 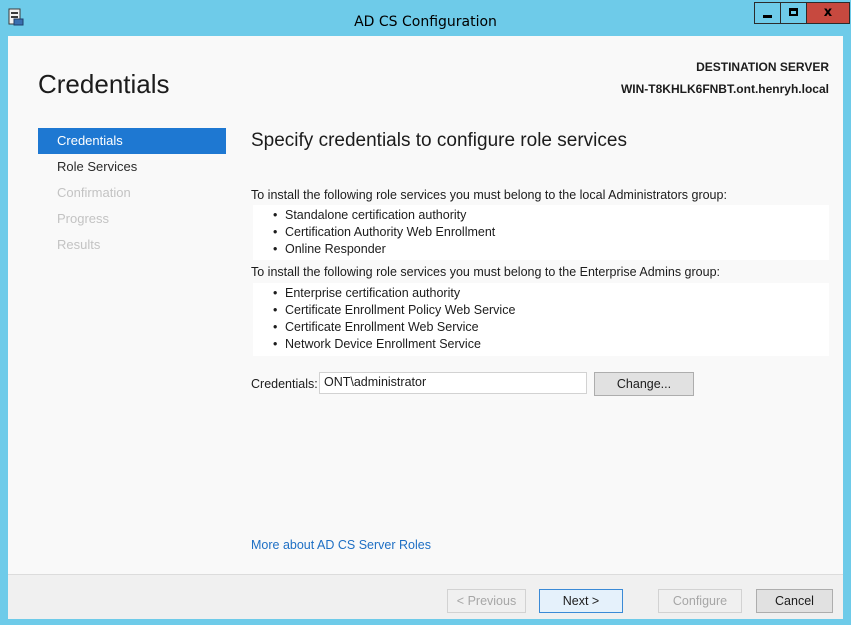 I want to click on destination-server-label: DESTINATION SERVER, so click(x=762, y=67).